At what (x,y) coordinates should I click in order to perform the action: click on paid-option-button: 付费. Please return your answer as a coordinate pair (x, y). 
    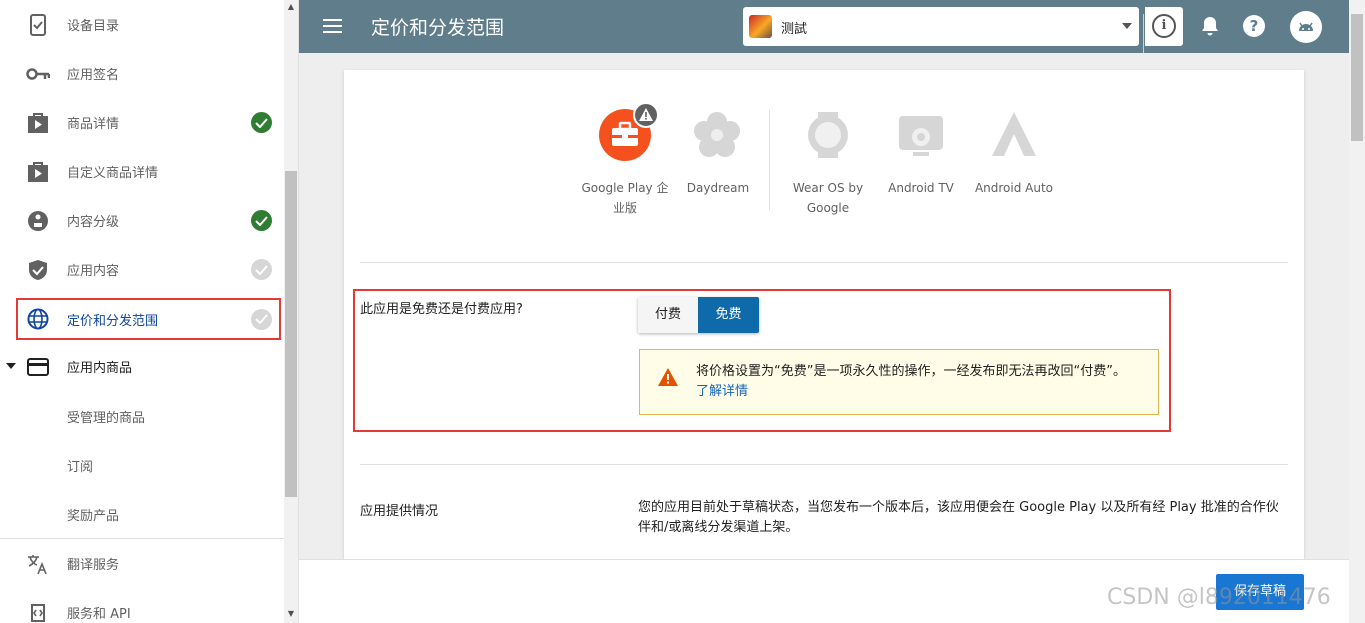
    Looking at the image, I should click on (668, 315).